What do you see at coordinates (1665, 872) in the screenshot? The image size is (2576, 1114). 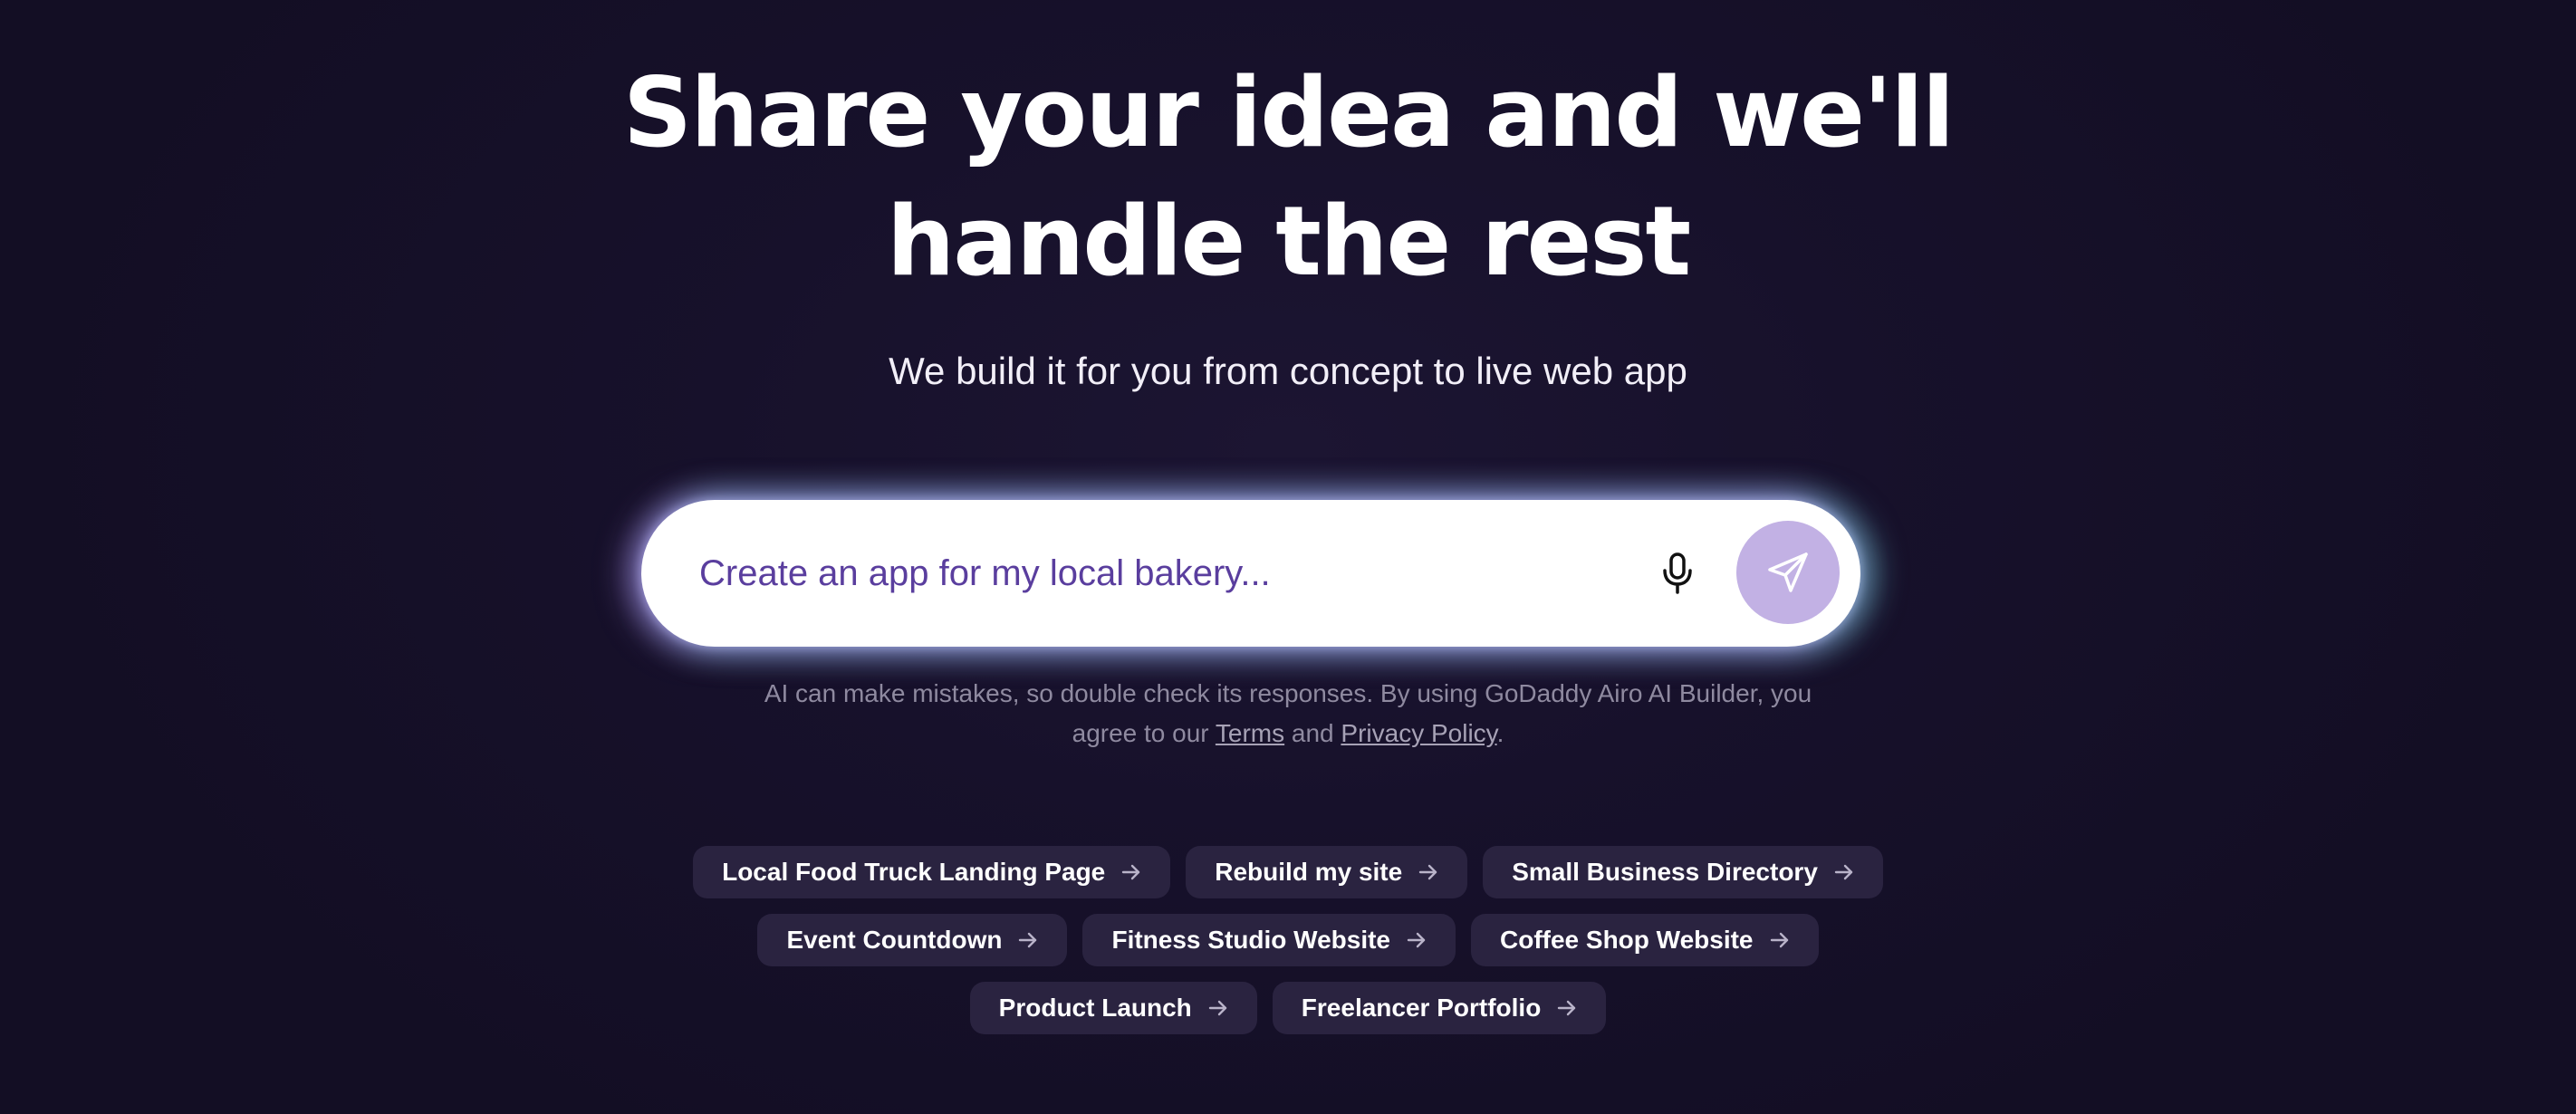 I see `suggestion-label: Small Business Directory` at bounding box center [1665, 872].